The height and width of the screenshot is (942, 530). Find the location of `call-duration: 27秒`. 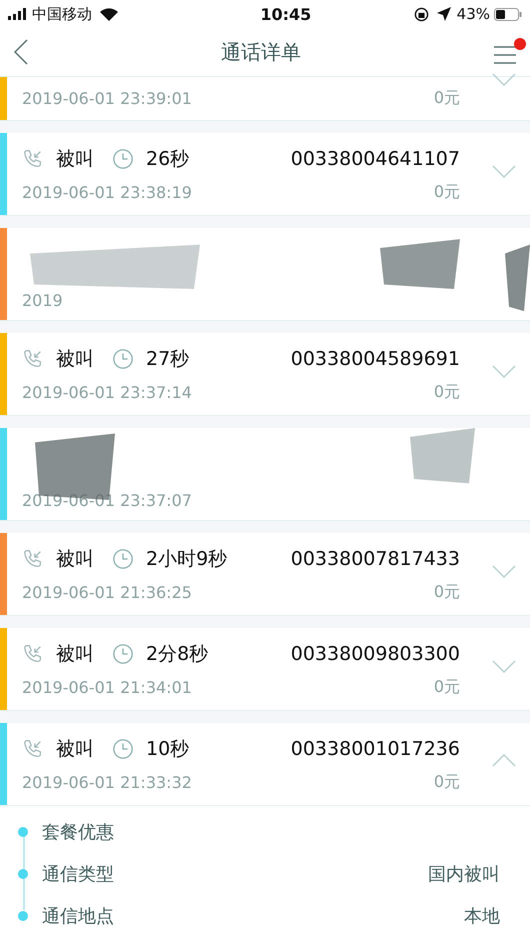

call-duration: 27秒 is located at coordinates (168, 359).